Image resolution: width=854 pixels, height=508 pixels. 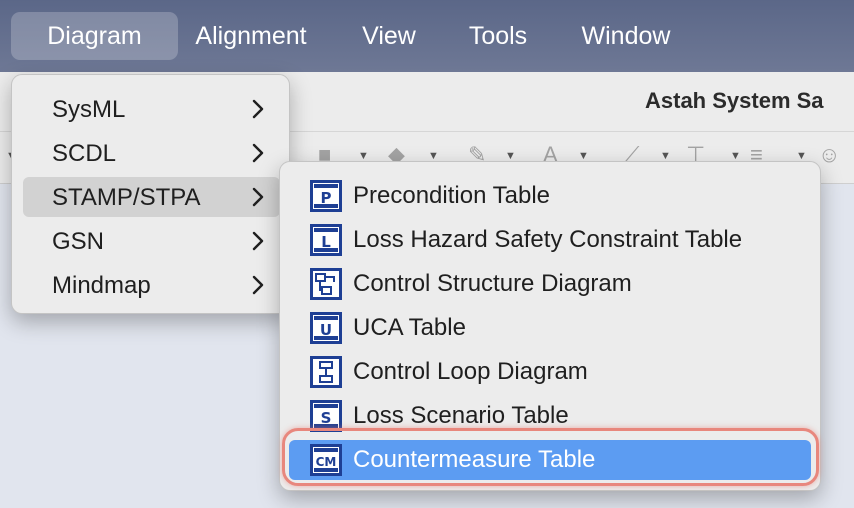 I want to click on menu-item-label: SysML, so click(x=89, y=109).